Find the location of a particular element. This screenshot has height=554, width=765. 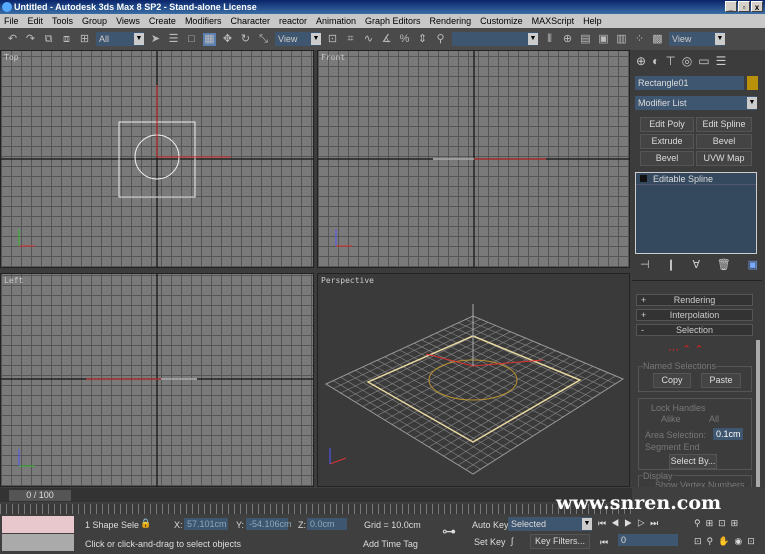

panel-scrollbar is located at coordinates (758, 413).